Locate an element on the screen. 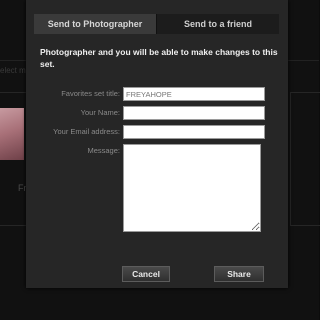 This screenshot has height=320, width=320. set-title-label: Favorites set title: is located at coordinates (90, 93).